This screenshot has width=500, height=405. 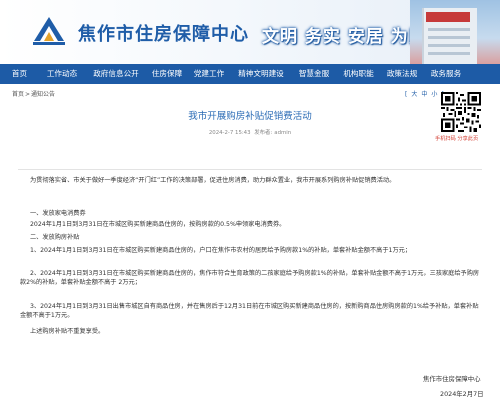 What do you see at coordinates (358, 74) in the screenshot?
I see `nav-item-org-functions: 机构职能` at bounding box center [358, 74].